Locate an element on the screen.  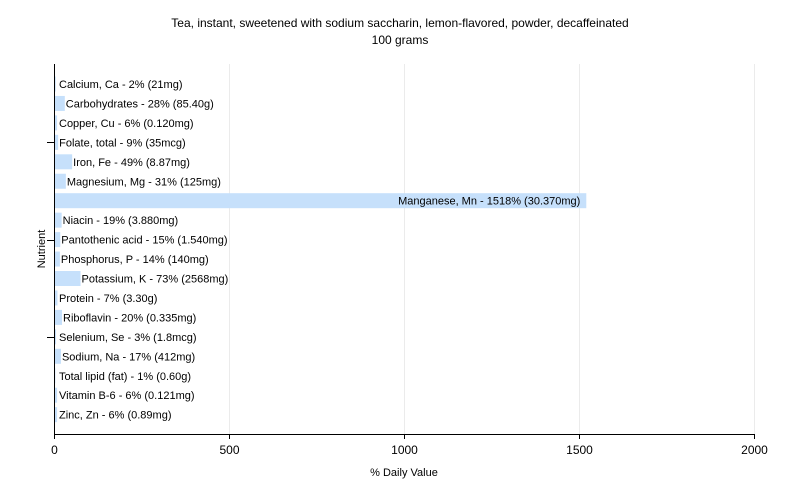
bar-label: Protein - 7% (3.30g) is located at coordinates (108, 299).